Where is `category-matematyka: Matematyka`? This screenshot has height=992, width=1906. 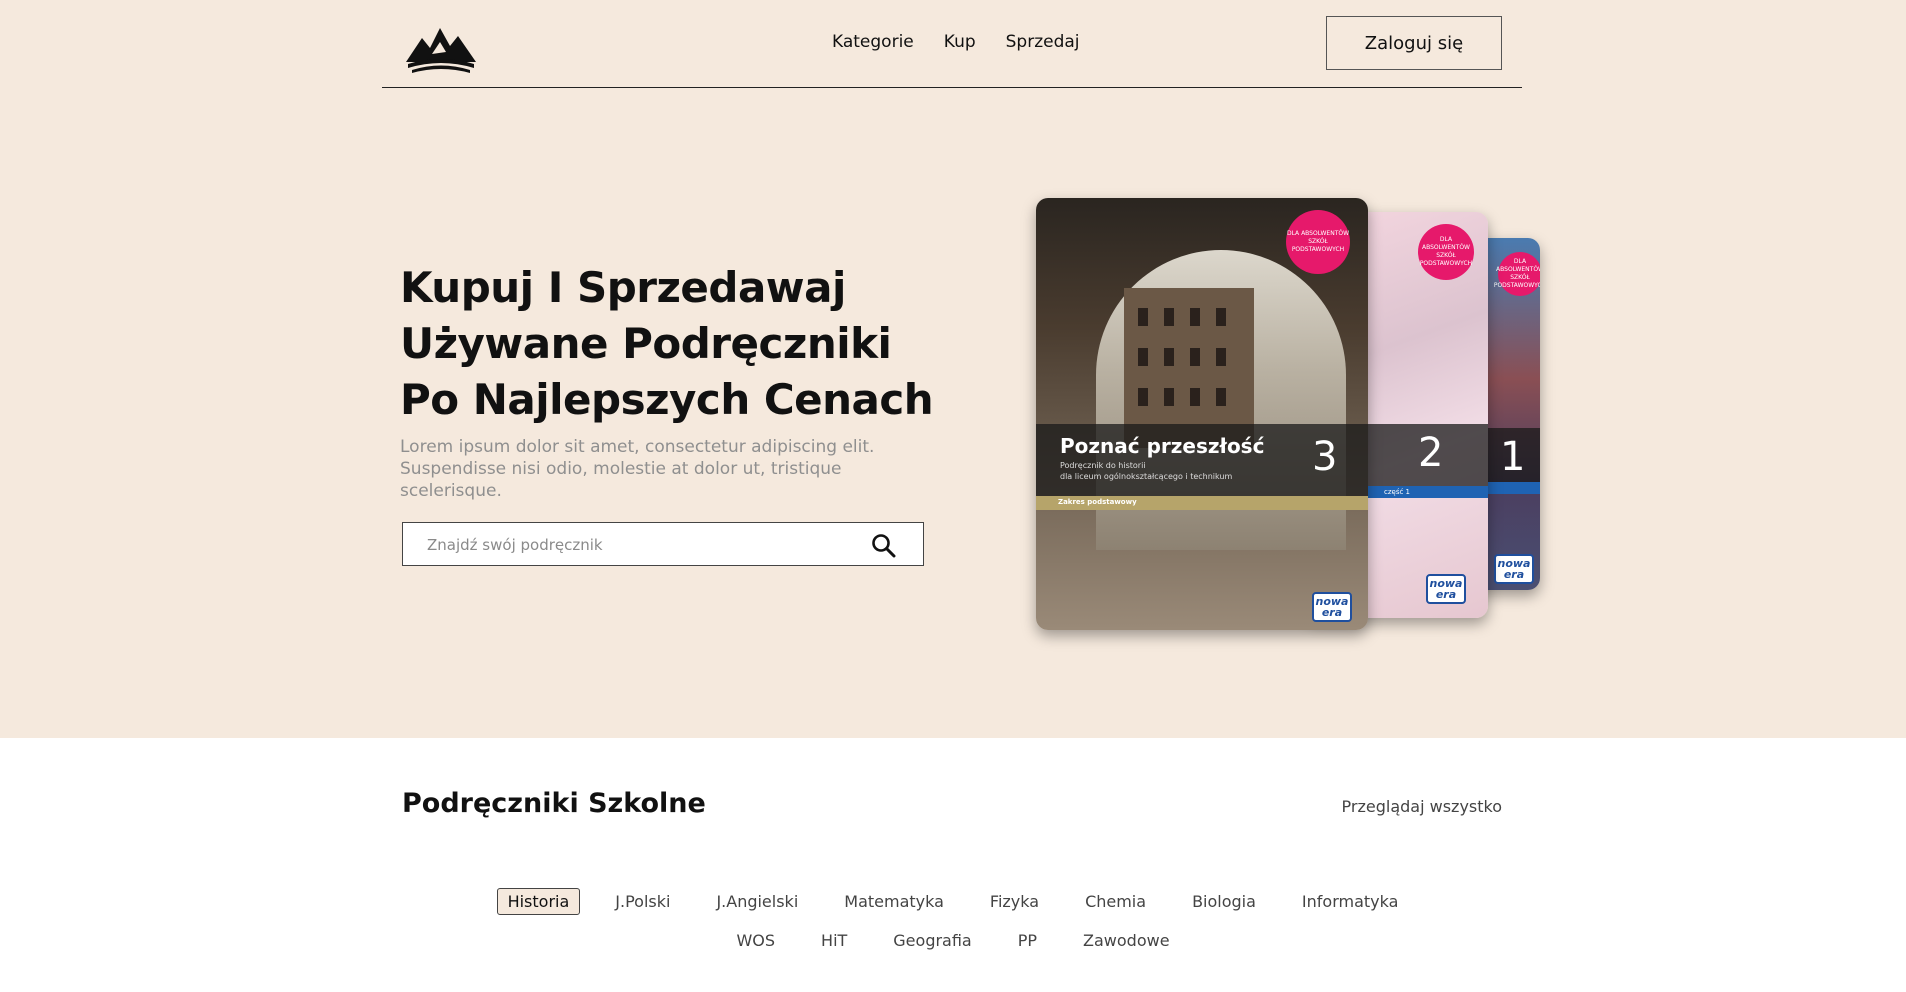 category-matematyka: Matematyka is located at coordinates (894, 901).